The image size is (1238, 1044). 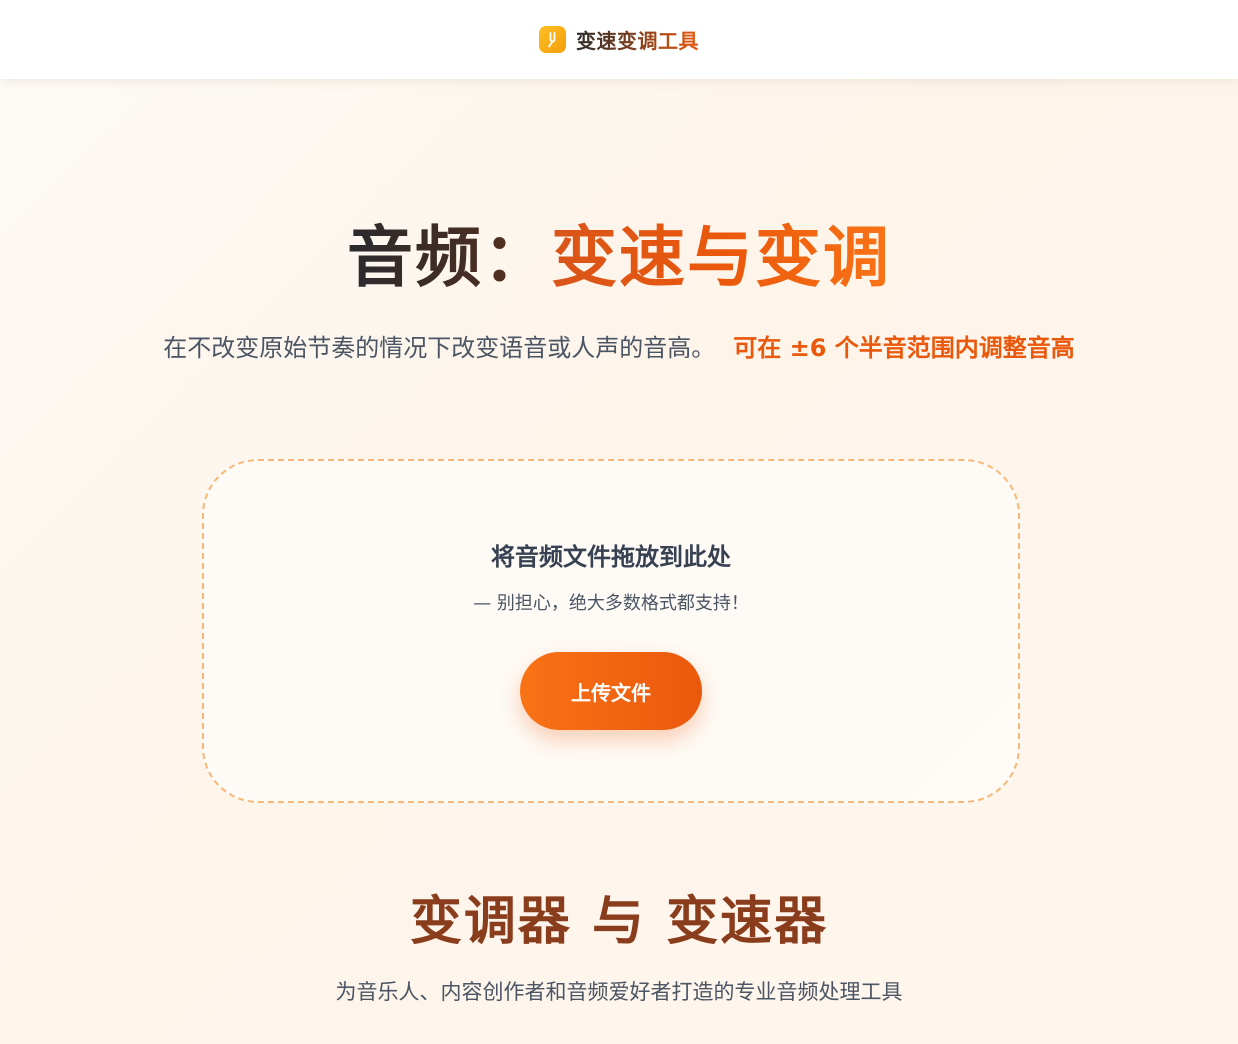 I want to click on hero-title: 音频：变速与变调, so click(x=619, y=258).